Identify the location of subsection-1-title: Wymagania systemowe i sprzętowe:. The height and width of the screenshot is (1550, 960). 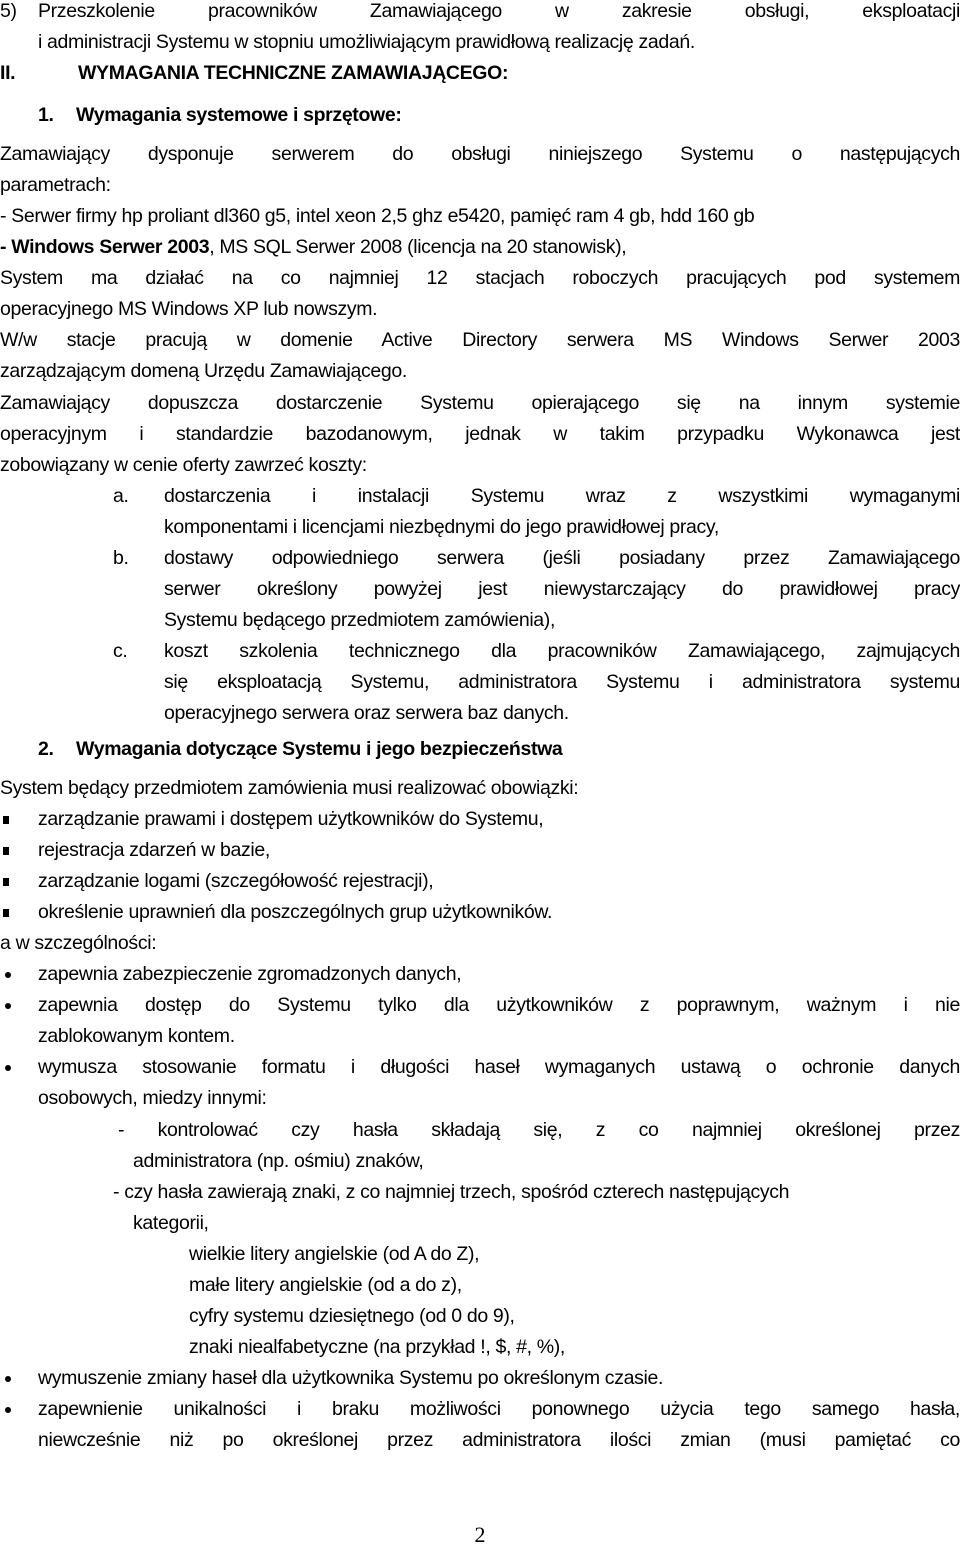
(239, 115).